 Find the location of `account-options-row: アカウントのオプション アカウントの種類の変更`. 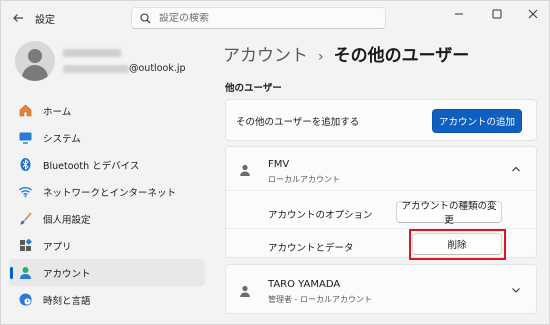

account-options-row: アカウントのオプション アカウントの種類の変更 is located at coordinates (381, 212).